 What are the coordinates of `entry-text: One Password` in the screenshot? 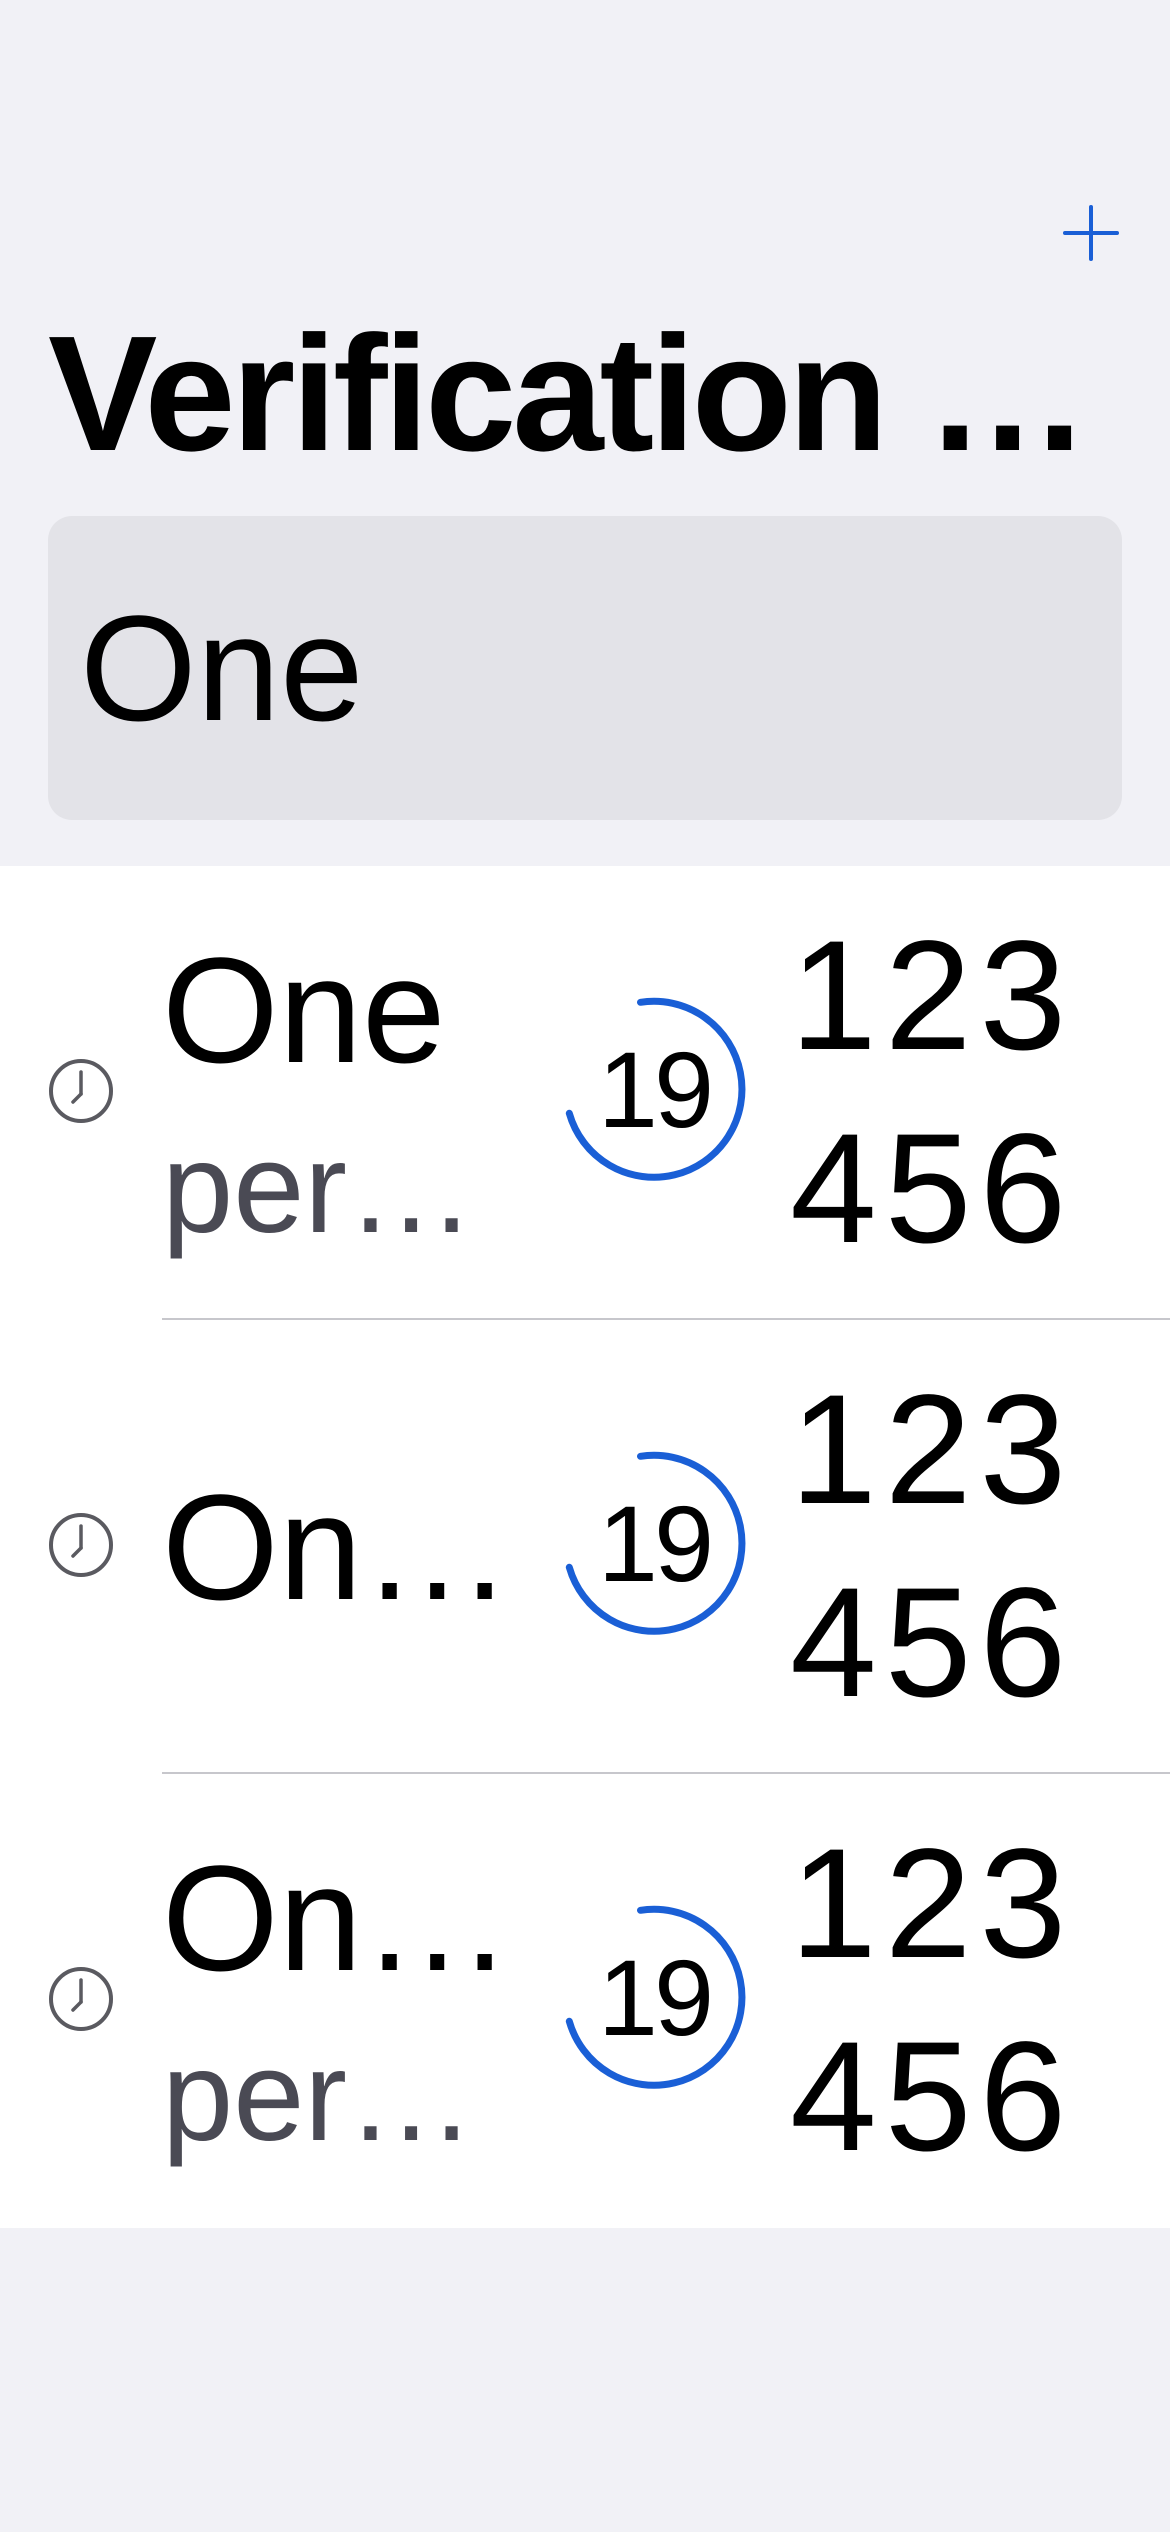 It's located at (347, 1547).